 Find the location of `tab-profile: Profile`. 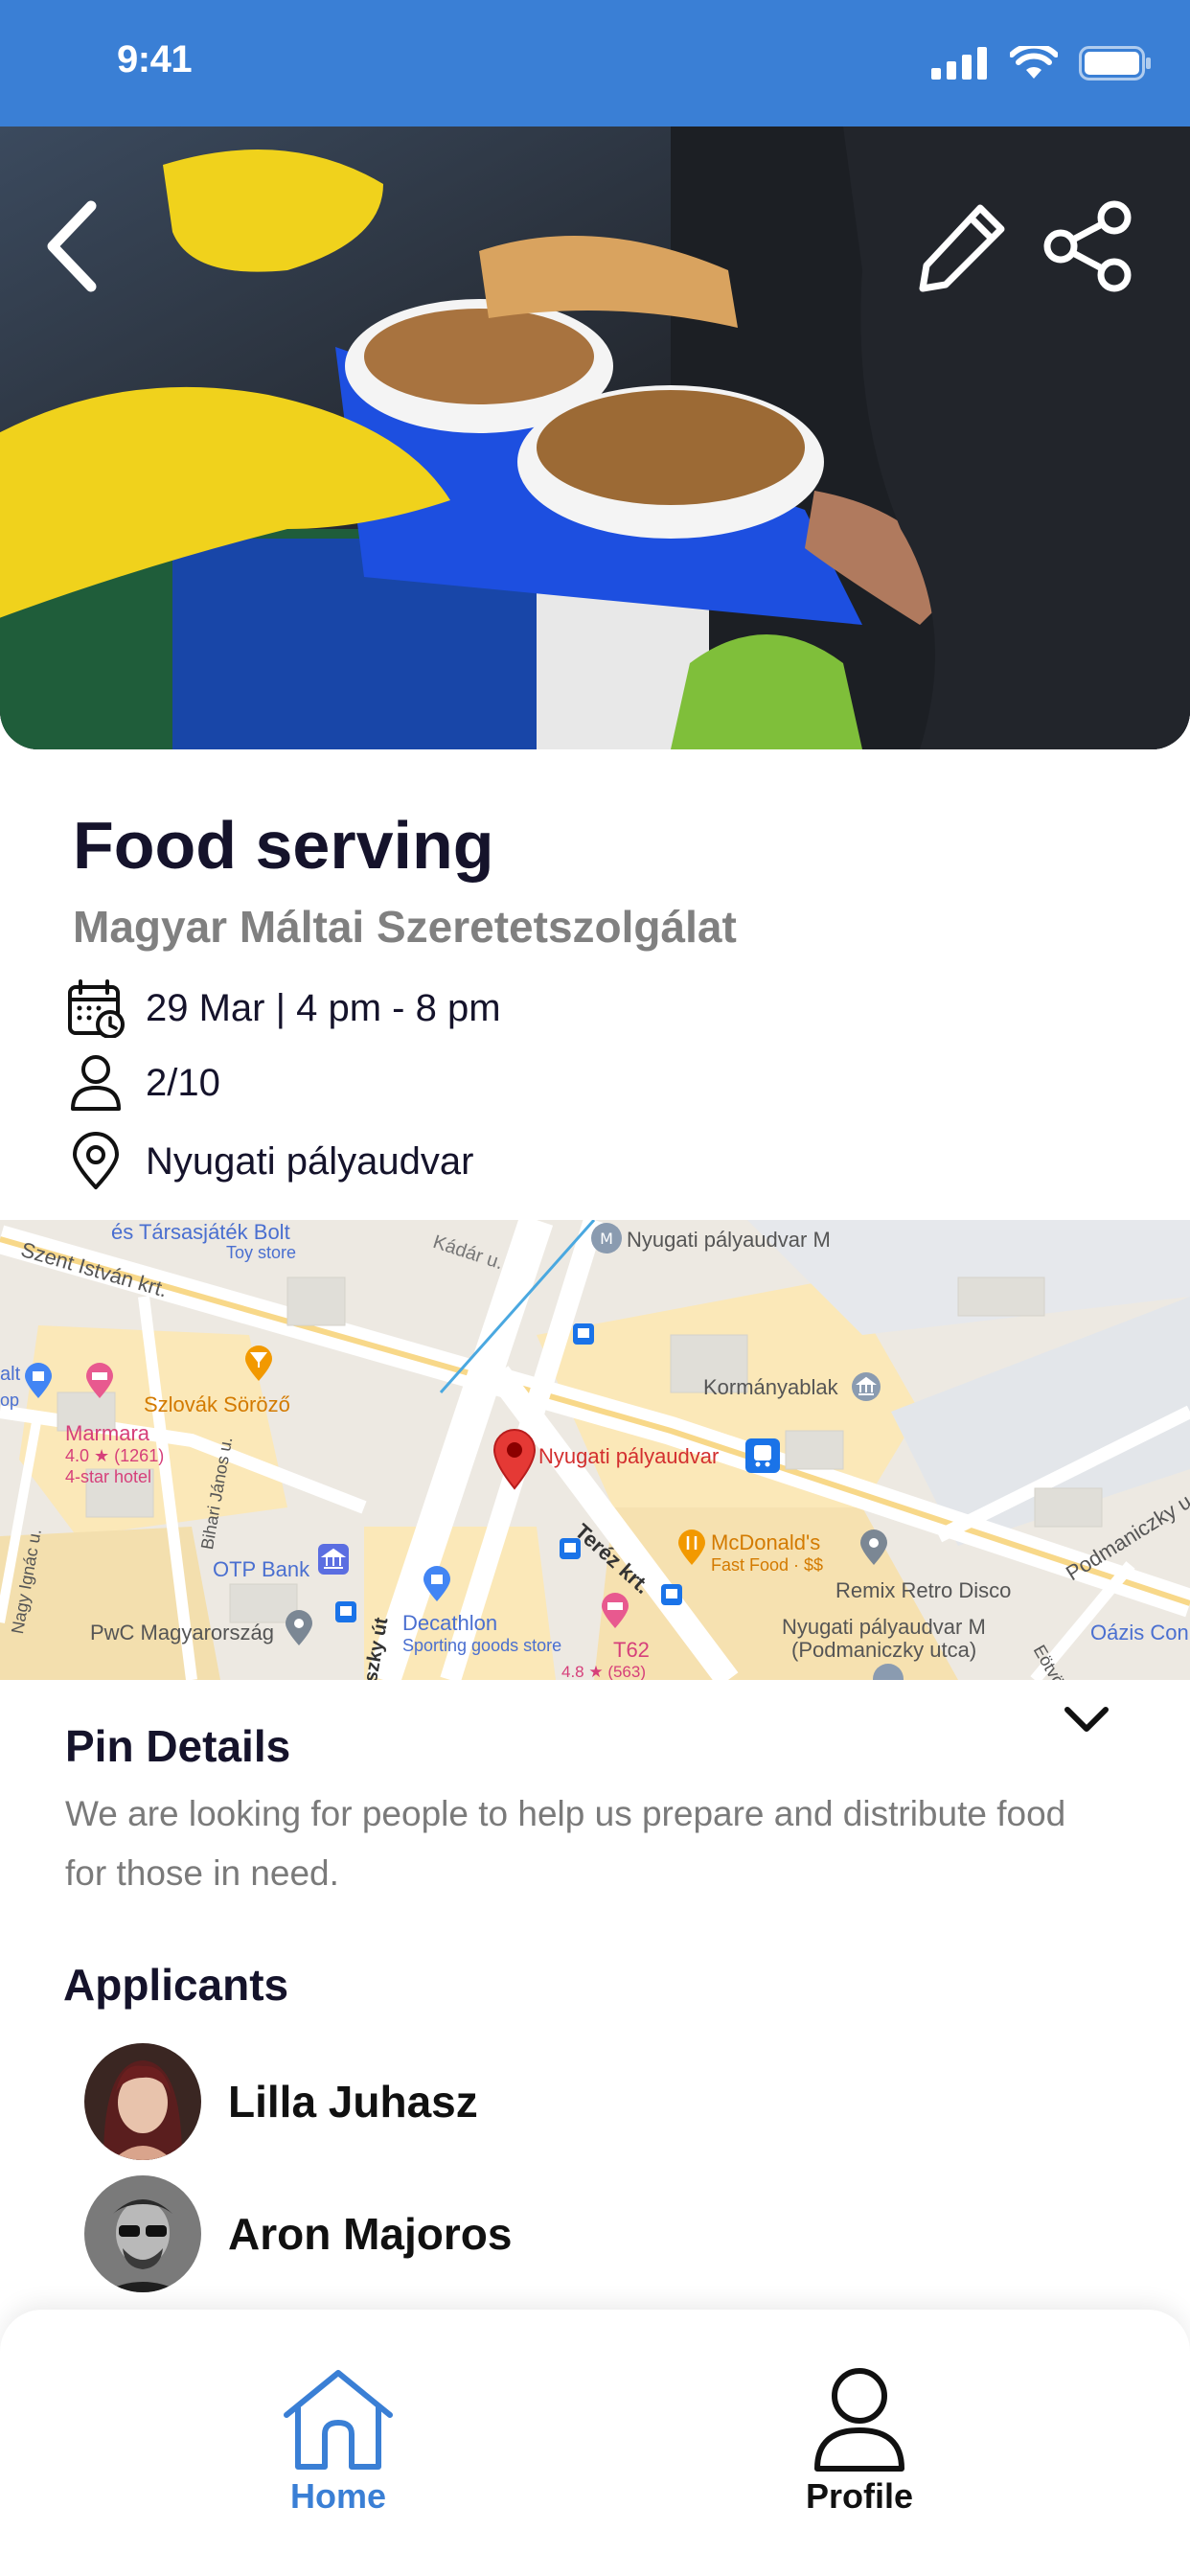

tab-profile: Profile is located at coordinates (859, 2442).